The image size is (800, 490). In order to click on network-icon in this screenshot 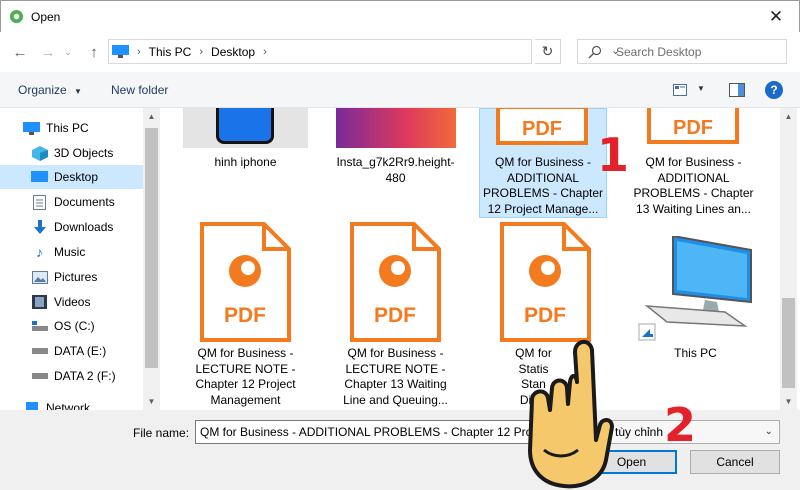, I will do `click(31, 406)`.